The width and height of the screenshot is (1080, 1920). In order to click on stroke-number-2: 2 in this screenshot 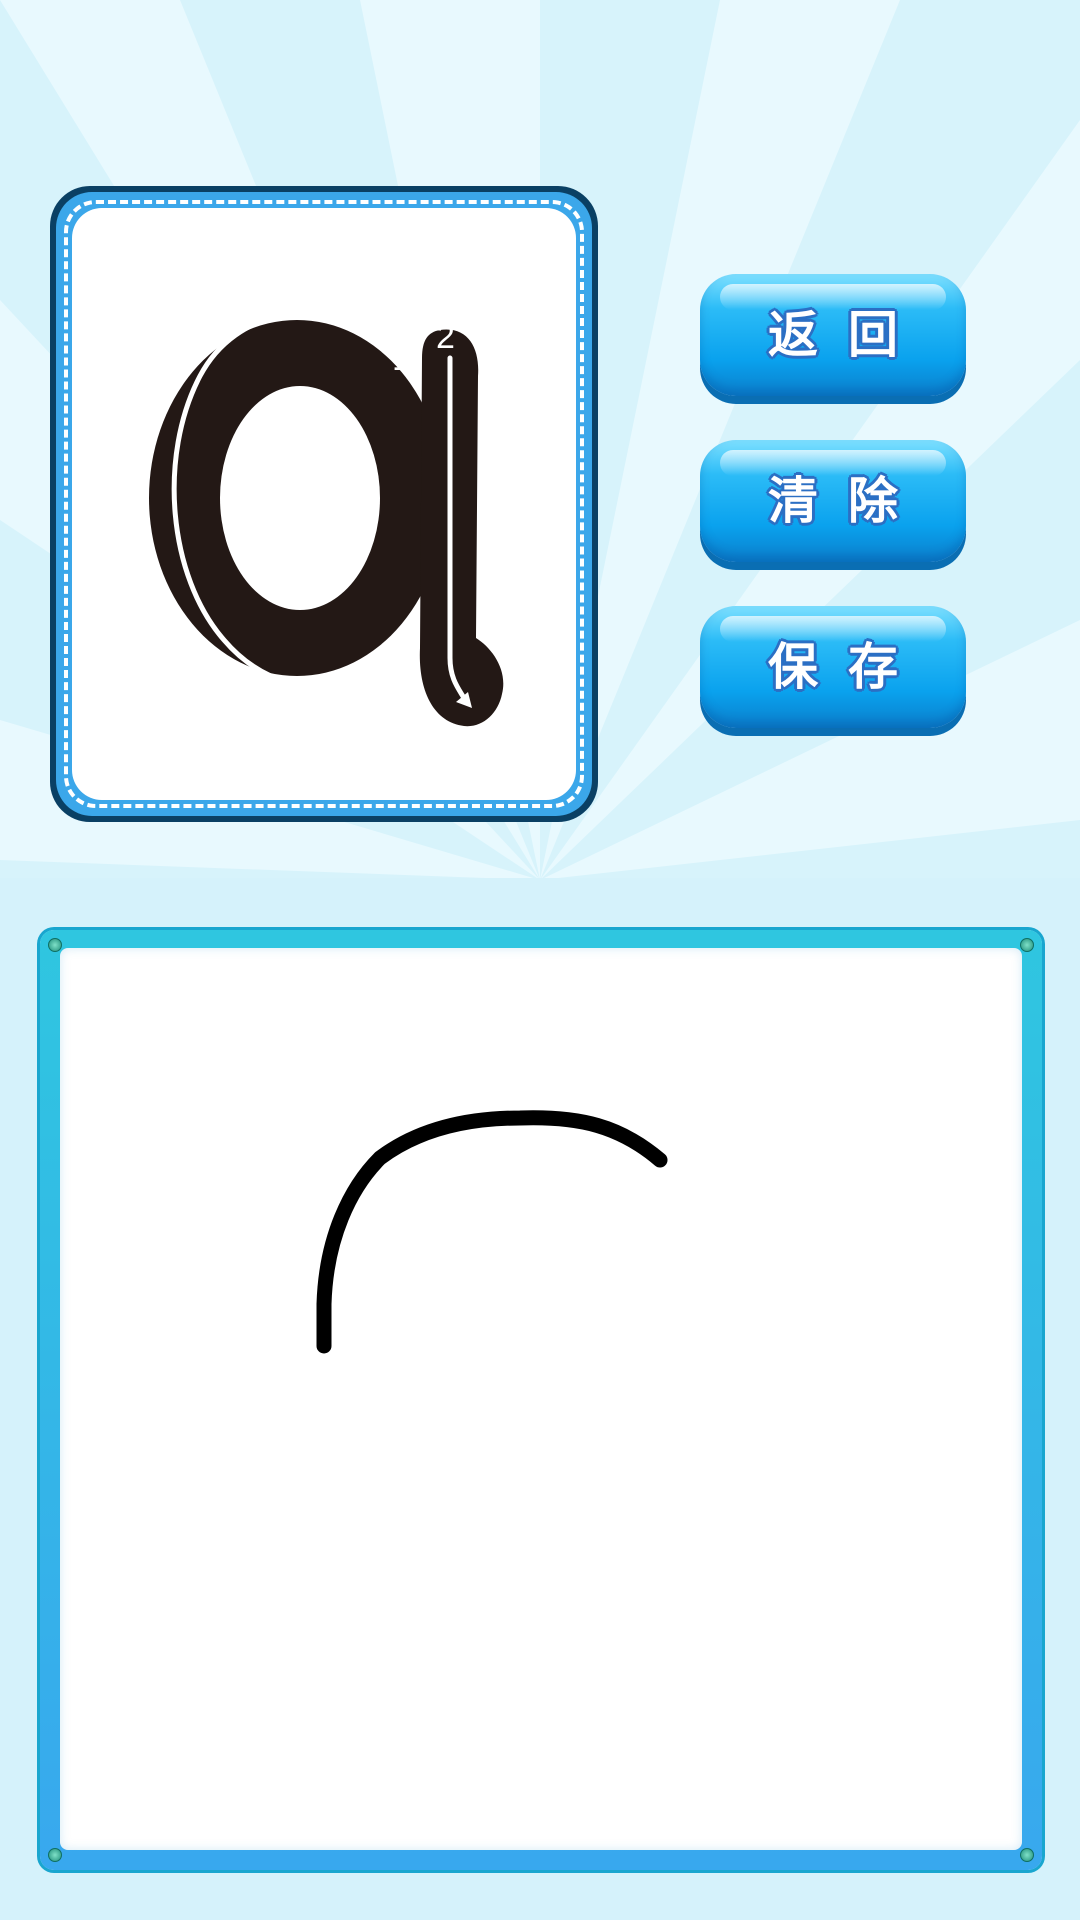, I will do `click(445, 337)`.